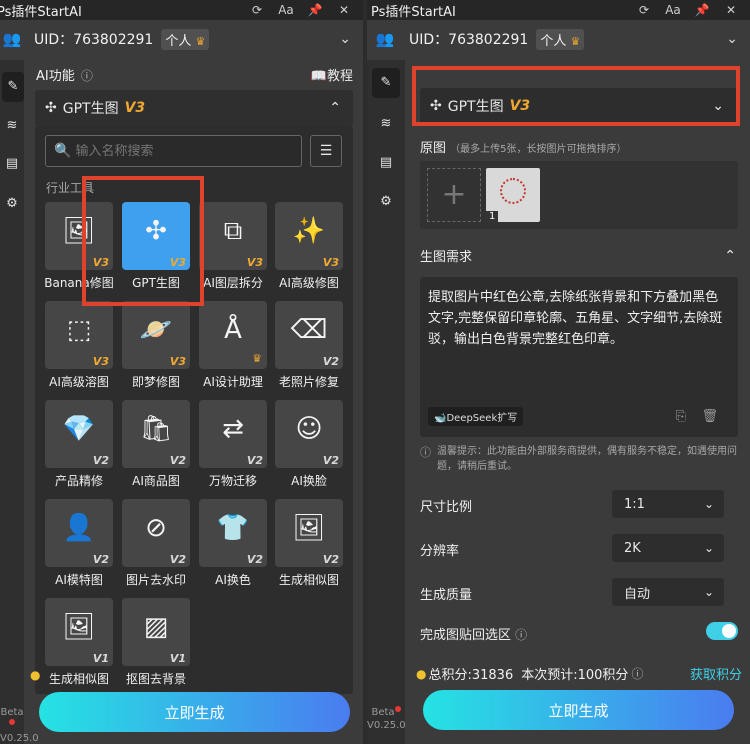 The height and width of the screenshot is (744, 750). What do you see at coordinates (668, 504) in the screenshot?
I see `ratio-select: 1:1 ⌄` at bounding box center [668, 504].